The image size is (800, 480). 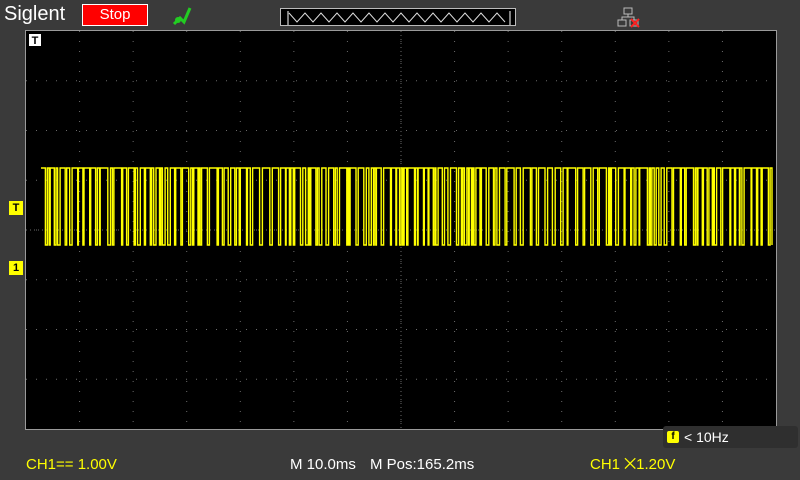 I want to click on trigger-level-marker: T, so click(x=16, y=208).